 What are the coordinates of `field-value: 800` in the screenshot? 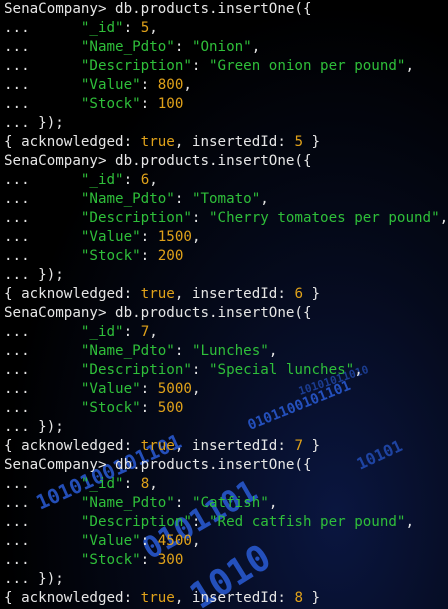 It's located at (170, 85).